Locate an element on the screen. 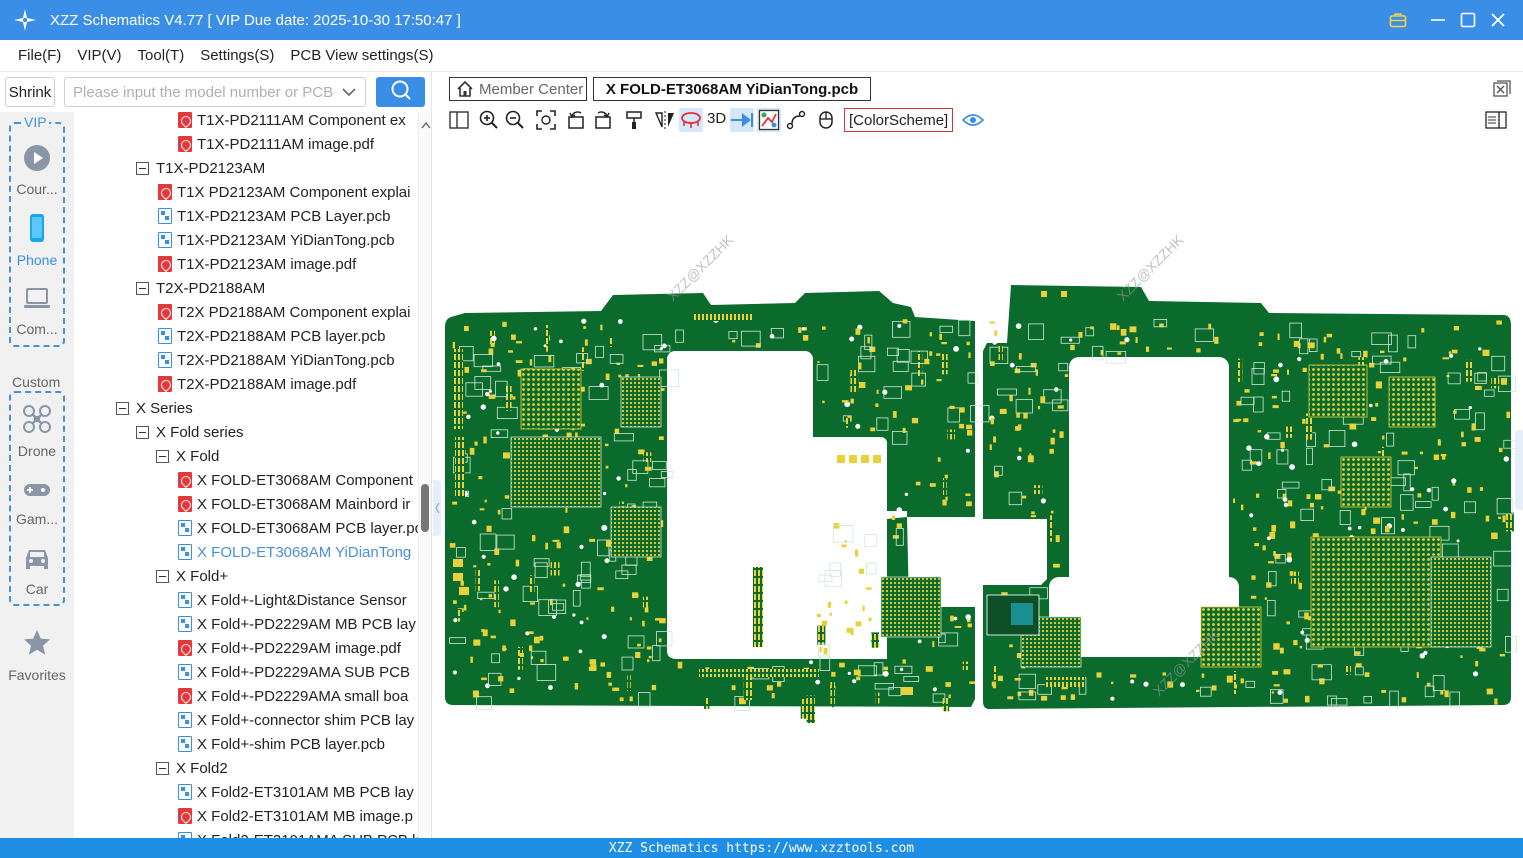  tree-item-label: X FOLD-ET3068AM Component is located at coordinates (305, 480).